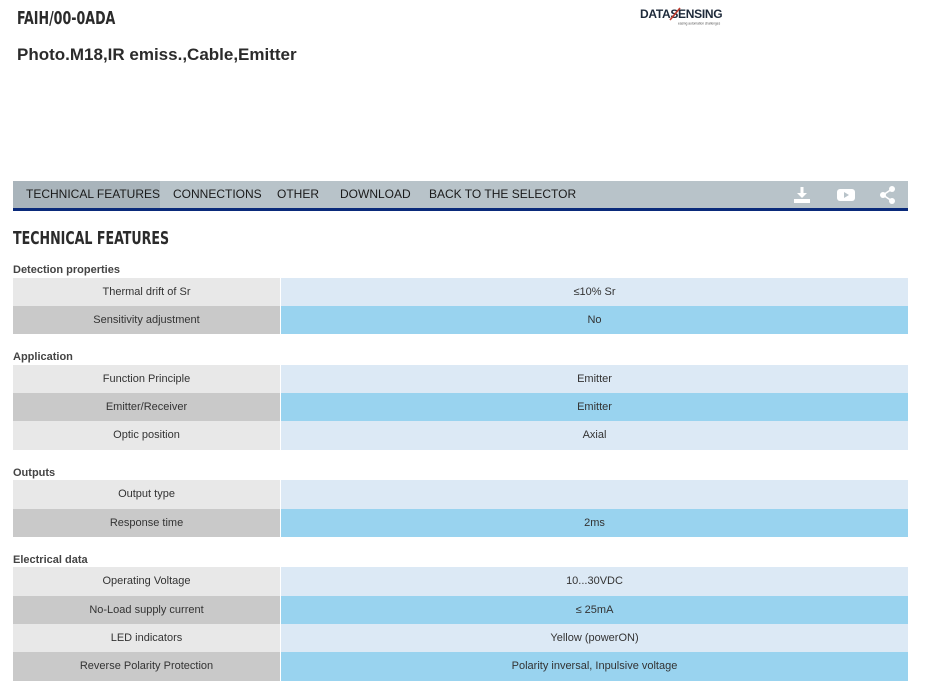  Describe the element at coordinates (594, 666) in the screenshot. I see `row-value: Polarity inversal, Inpulsive voltage` at that location.